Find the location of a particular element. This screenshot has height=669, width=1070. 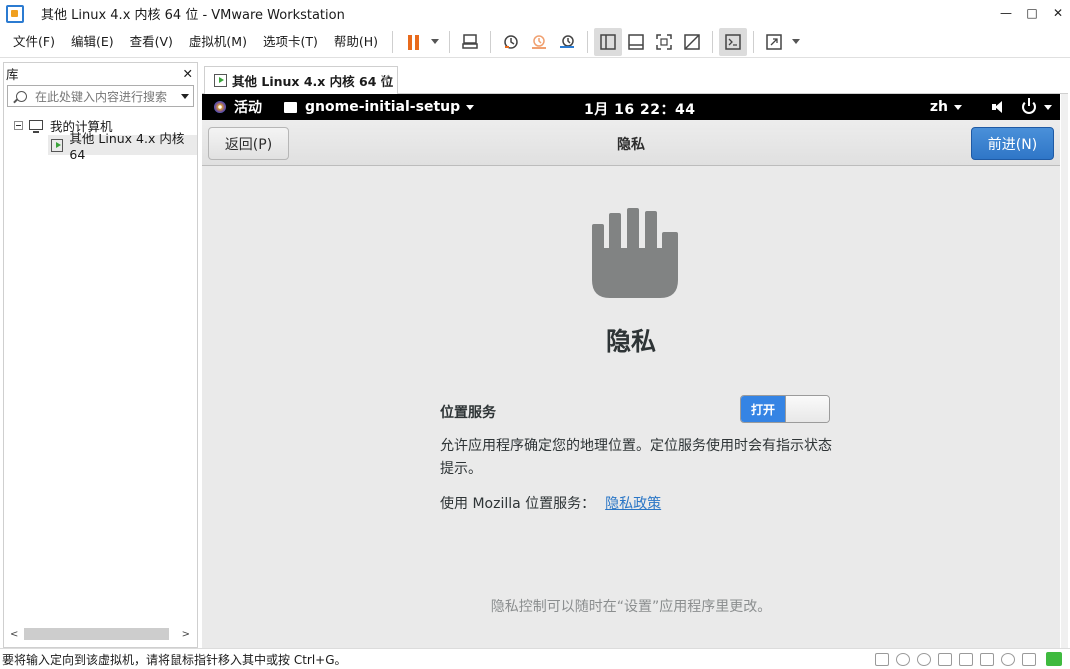

sound-card-icon is located at coordinates (987, 659).